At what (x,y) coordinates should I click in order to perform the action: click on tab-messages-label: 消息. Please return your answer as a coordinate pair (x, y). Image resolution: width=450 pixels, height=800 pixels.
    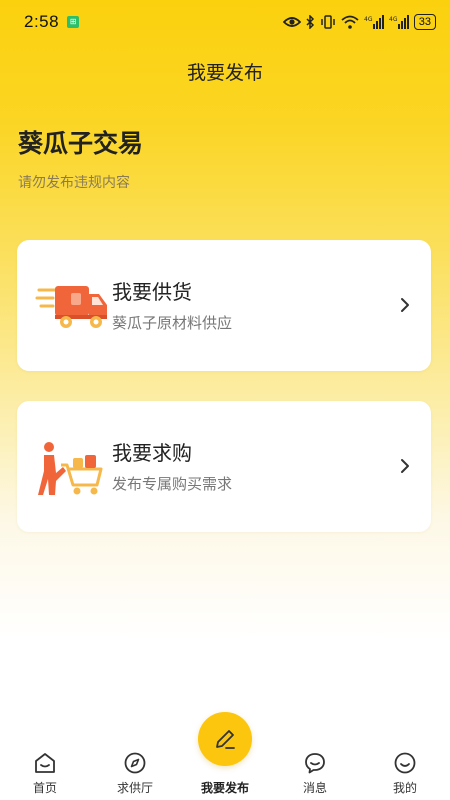
    Looking at the image, I should click on (314, 788).